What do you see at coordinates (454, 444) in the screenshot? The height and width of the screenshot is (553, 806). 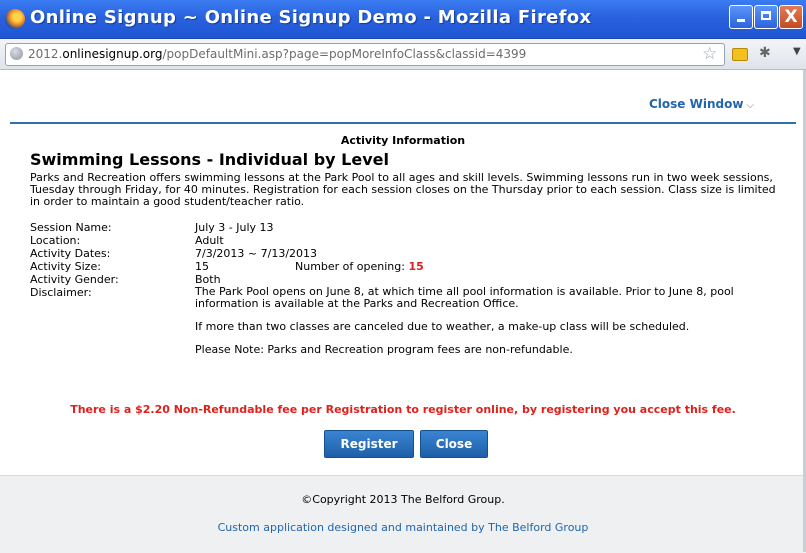 I see `close-button: Close` at bounding box center [454, 444].